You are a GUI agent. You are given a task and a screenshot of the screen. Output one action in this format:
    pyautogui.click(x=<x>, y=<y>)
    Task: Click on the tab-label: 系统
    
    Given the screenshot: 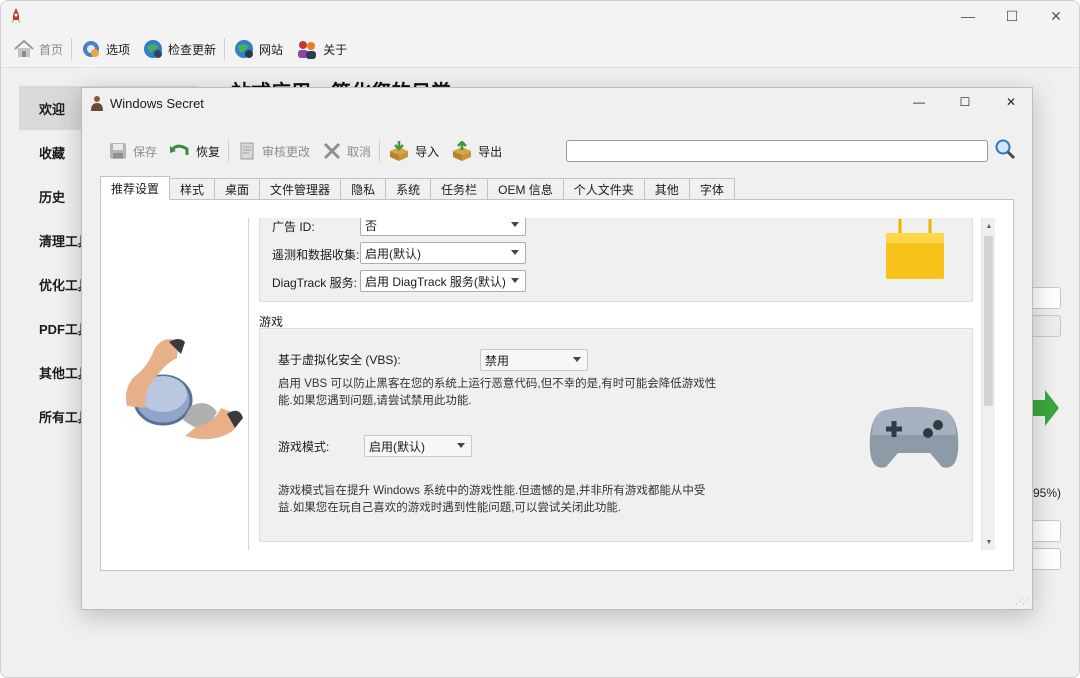 What is the action you would take?
    pyautogui.click(x=408, y=190)
    